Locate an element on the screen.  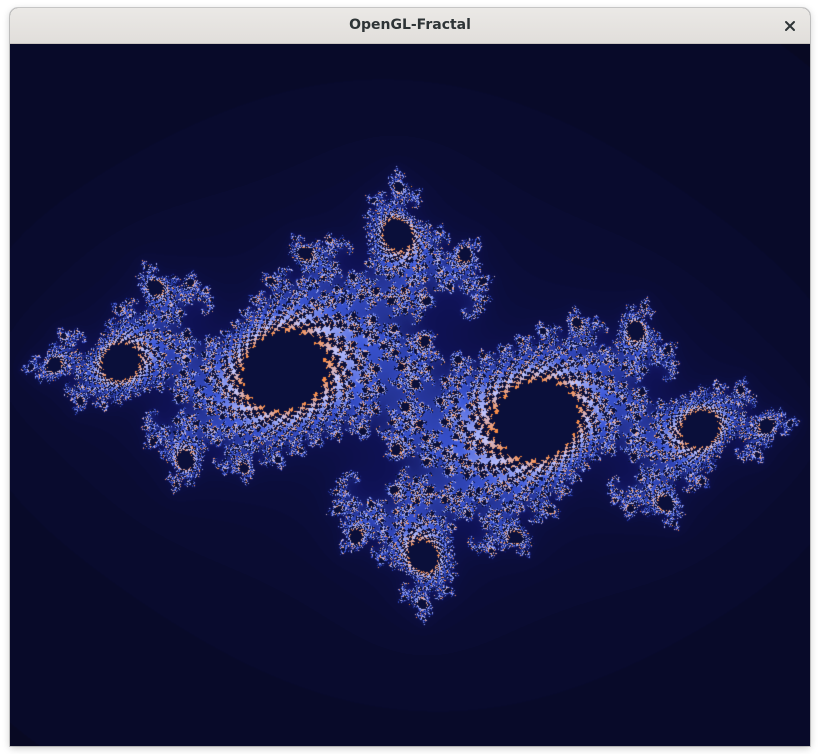
close-button is located at coordinates (790, 26).